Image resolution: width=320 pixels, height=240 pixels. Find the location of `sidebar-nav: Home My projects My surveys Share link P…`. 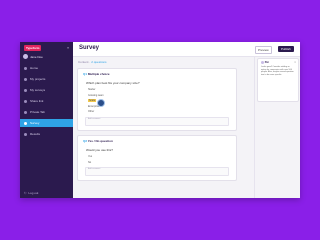

sidebar-nav: Home My projects My surveys Share link P… is located at coordinates (46, 102).